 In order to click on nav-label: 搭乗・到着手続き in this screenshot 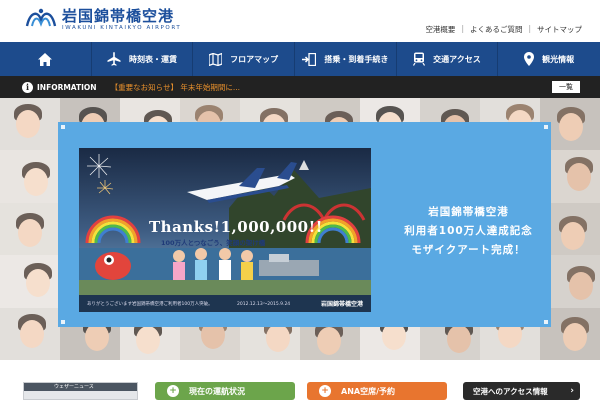, I will do `click(356, 59)`.